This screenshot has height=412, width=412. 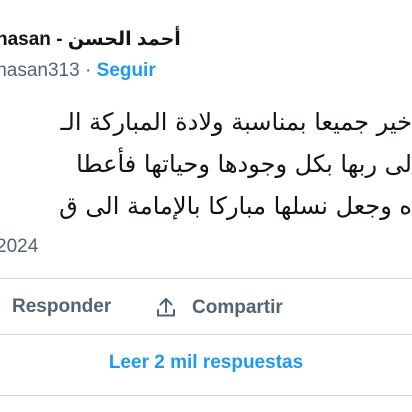 What do you see at coordinates (237, 307) in the screenshot?
I see `share-label: Compartir` at bounding box center [237, 307].